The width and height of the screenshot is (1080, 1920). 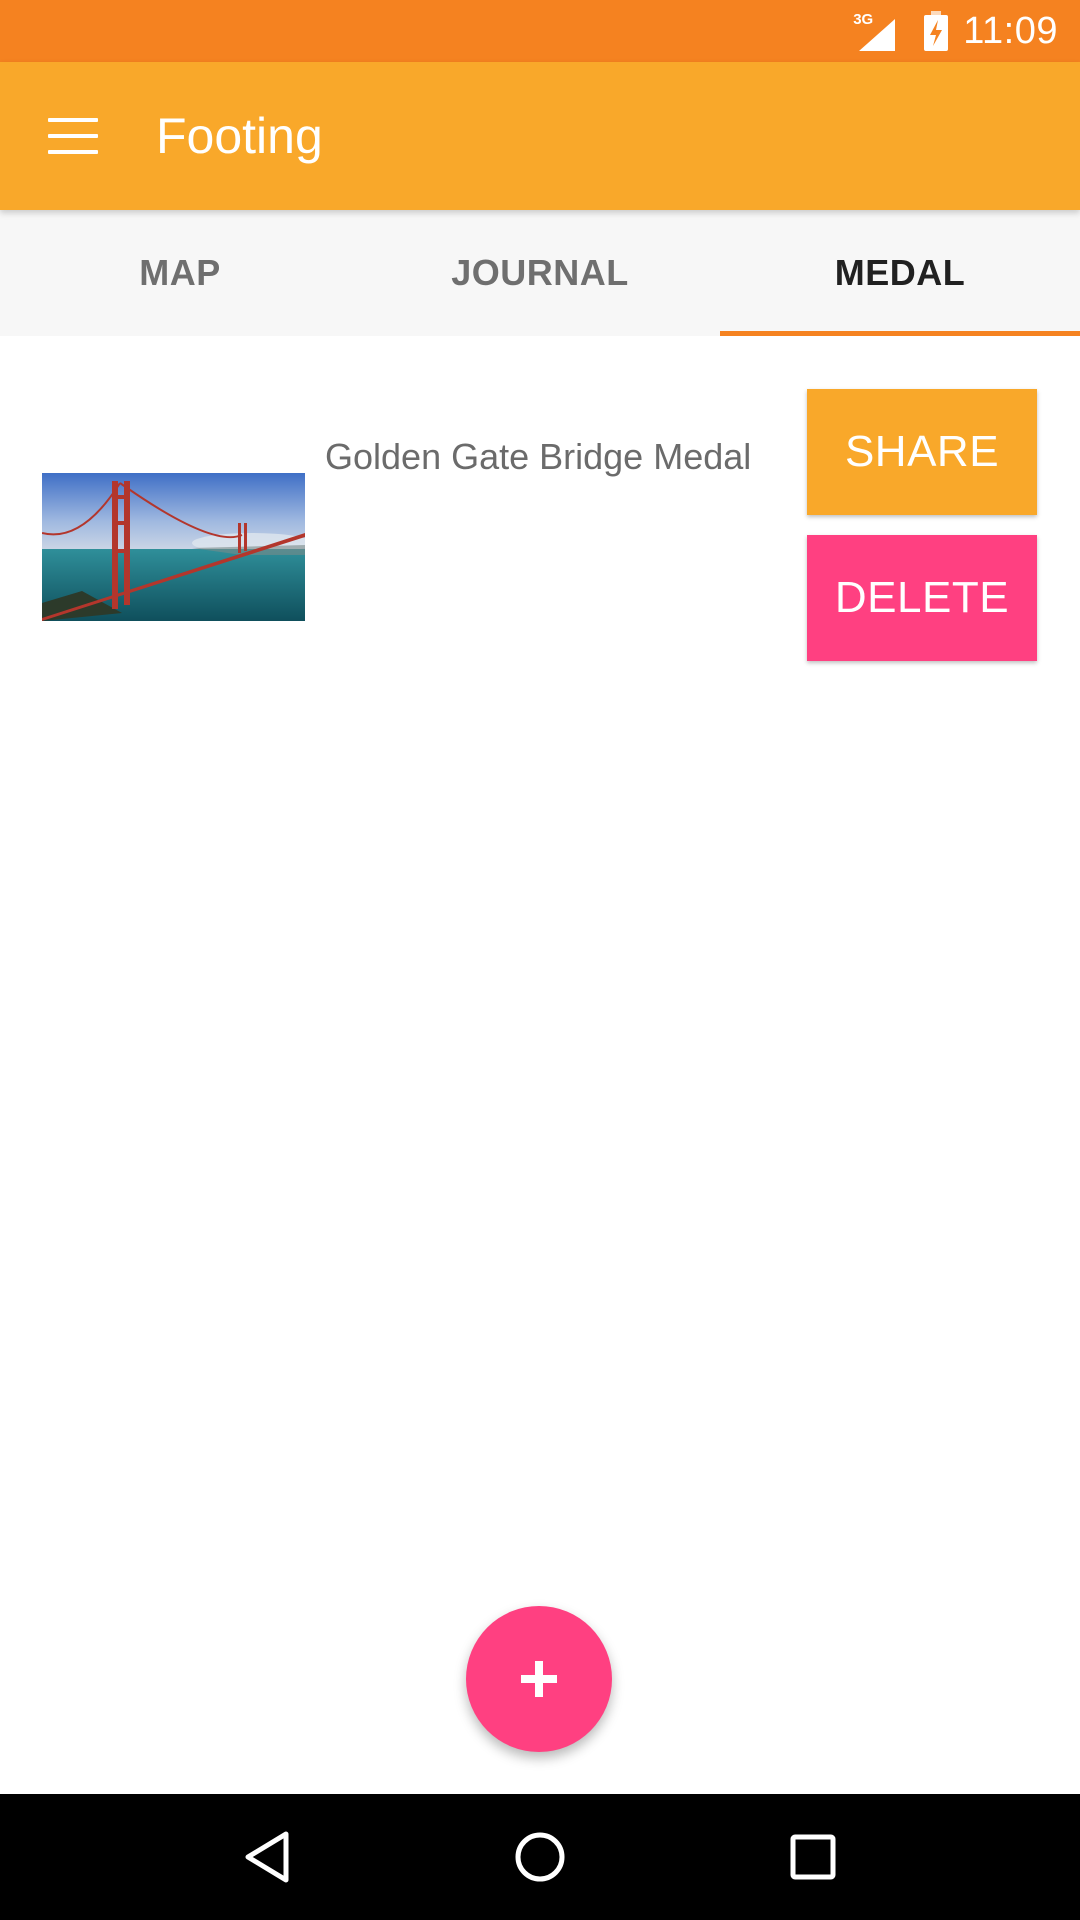 I want to click on add-icon, so click(x=539, y=1679).